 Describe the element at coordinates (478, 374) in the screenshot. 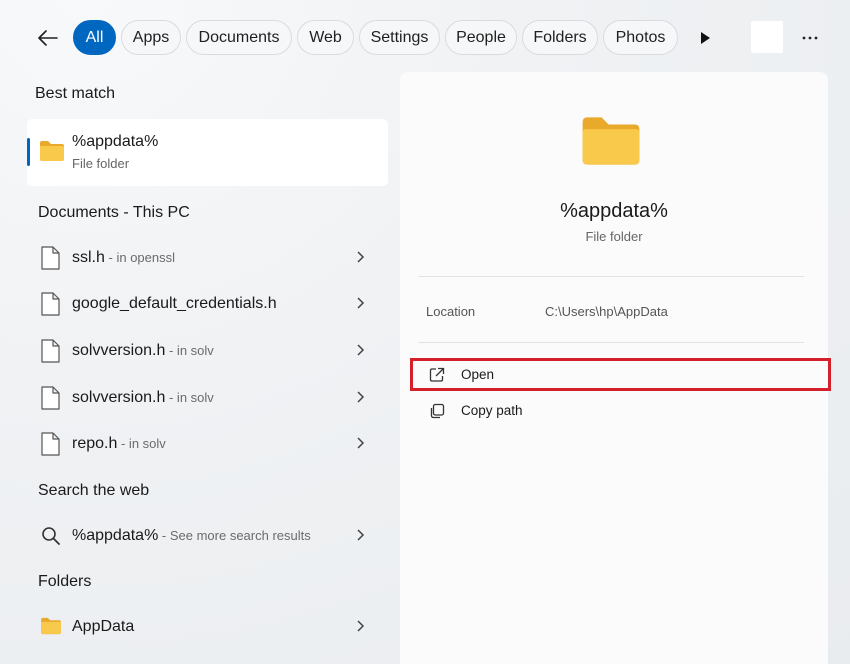

I see `open-label: Open` at that location.